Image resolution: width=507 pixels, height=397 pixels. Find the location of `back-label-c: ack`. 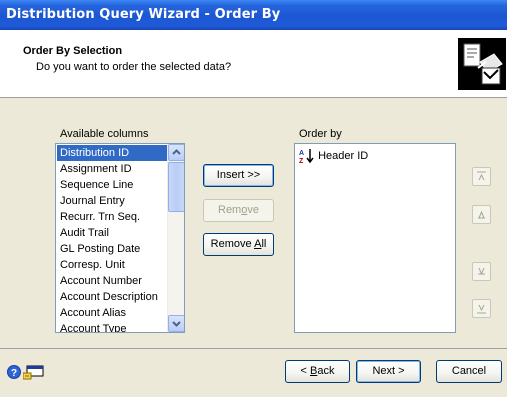

back-label-c: ack is located at coordinates (326, 371).